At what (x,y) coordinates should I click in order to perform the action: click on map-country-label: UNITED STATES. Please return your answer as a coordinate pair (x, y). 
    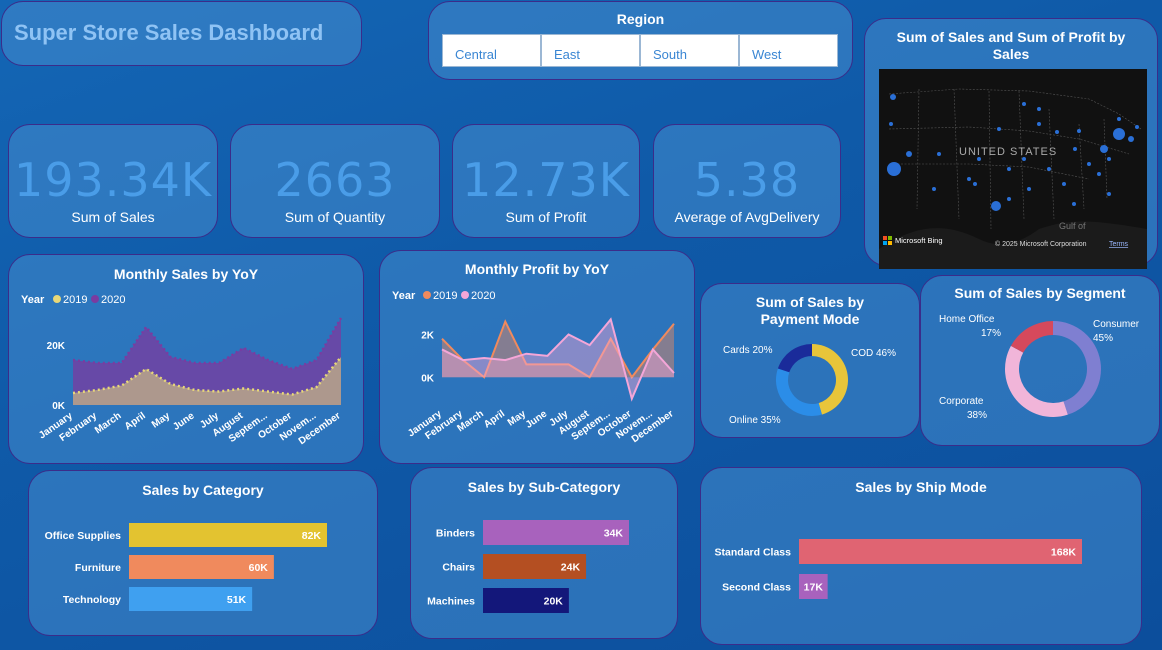
    Looking at the image, I should click on (1008, 152).